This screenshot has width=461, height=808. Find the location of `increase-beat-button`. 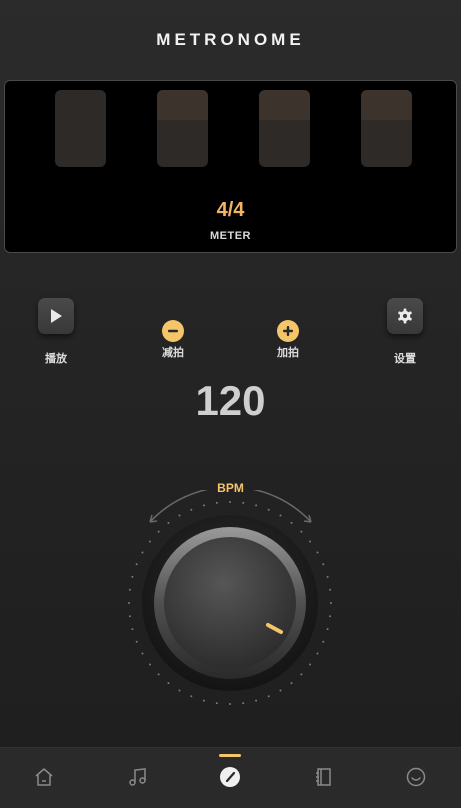

increase-beat-button is located at coordinates (288, 331).